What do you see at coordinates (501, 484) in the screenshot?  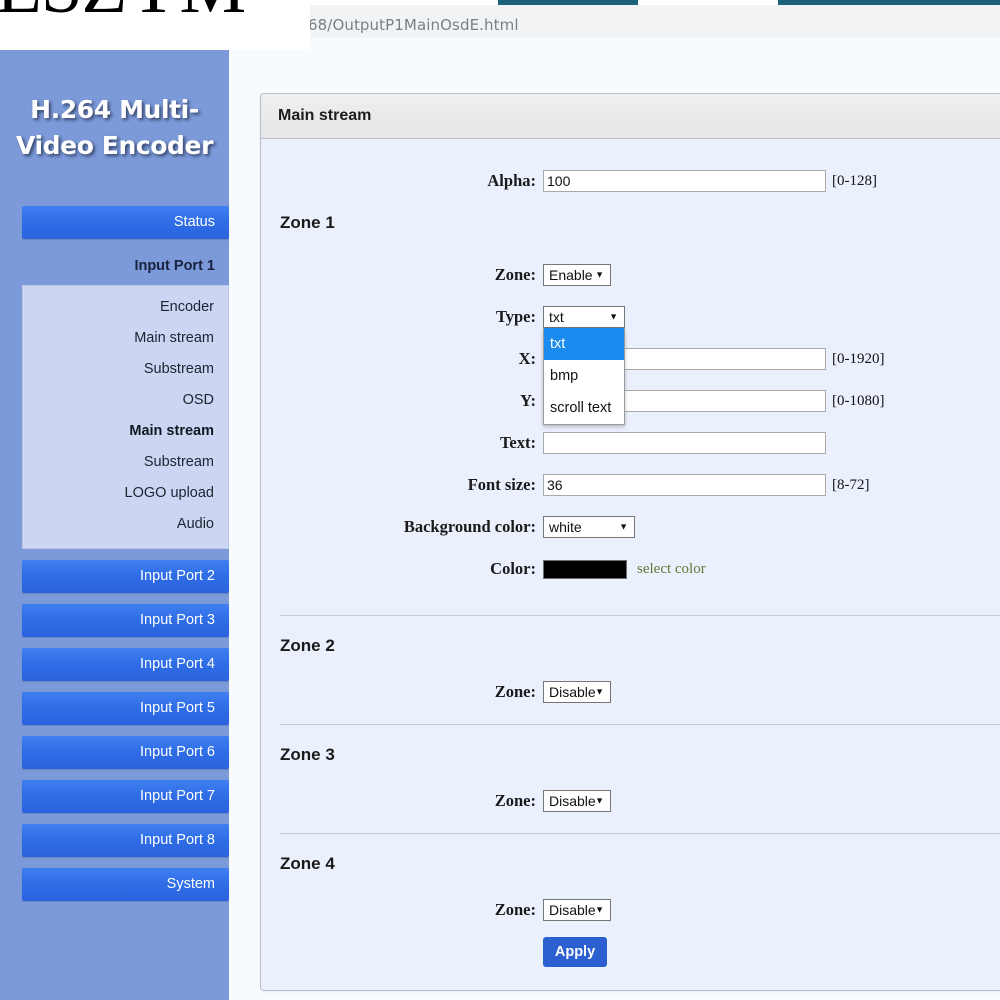 I see `zone1-font-size-label: Font size:` at bounding box center [501, 484].